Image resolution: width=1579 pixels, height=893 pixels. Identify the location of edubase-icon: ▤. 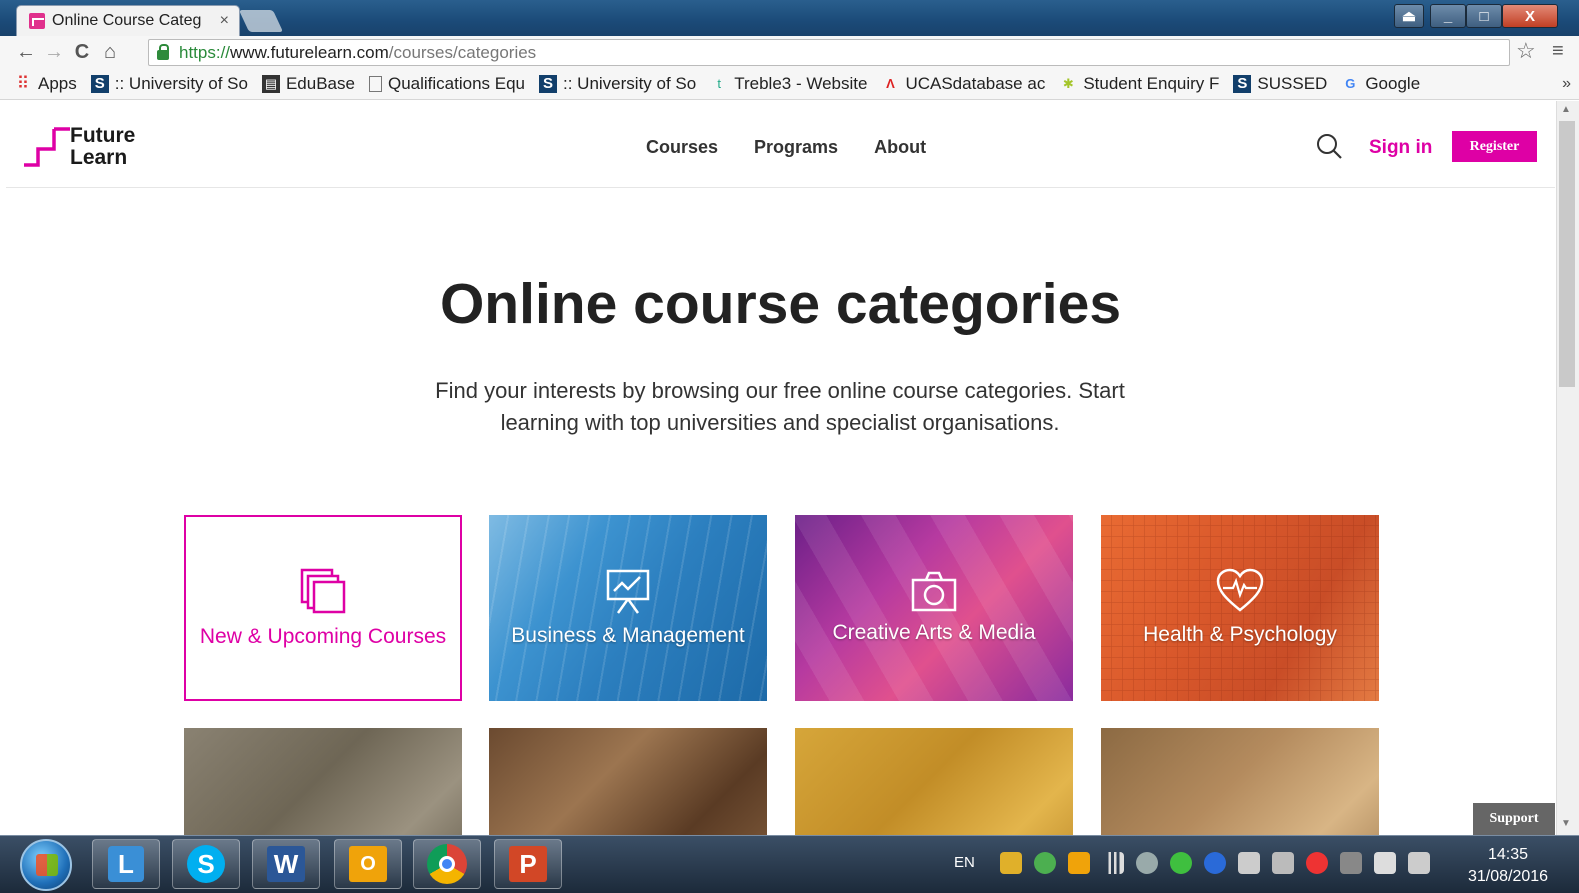
(270, 84).